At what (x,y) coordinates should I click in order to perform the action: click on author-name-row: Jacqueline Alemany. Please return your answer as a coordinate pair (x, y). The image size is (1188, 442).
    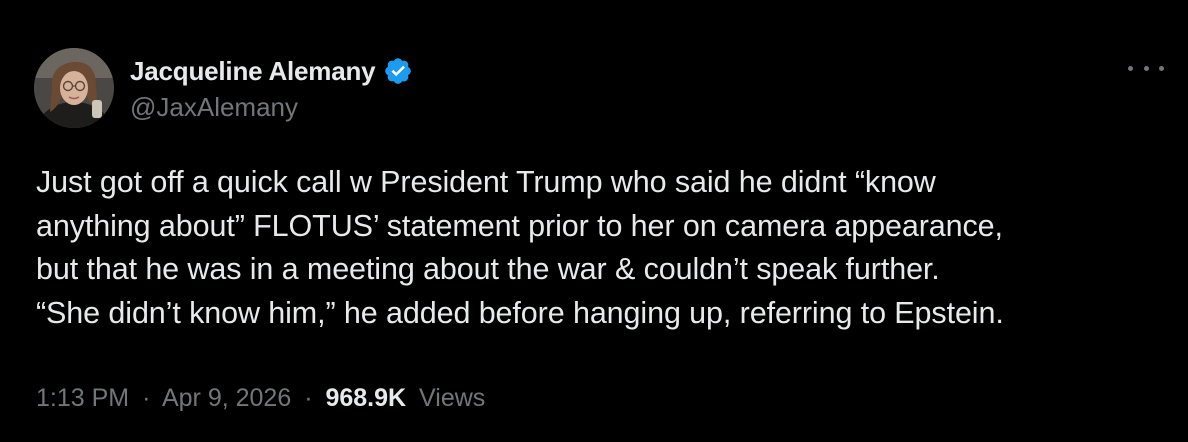
    Looking at the image, I should click on (271, 71).